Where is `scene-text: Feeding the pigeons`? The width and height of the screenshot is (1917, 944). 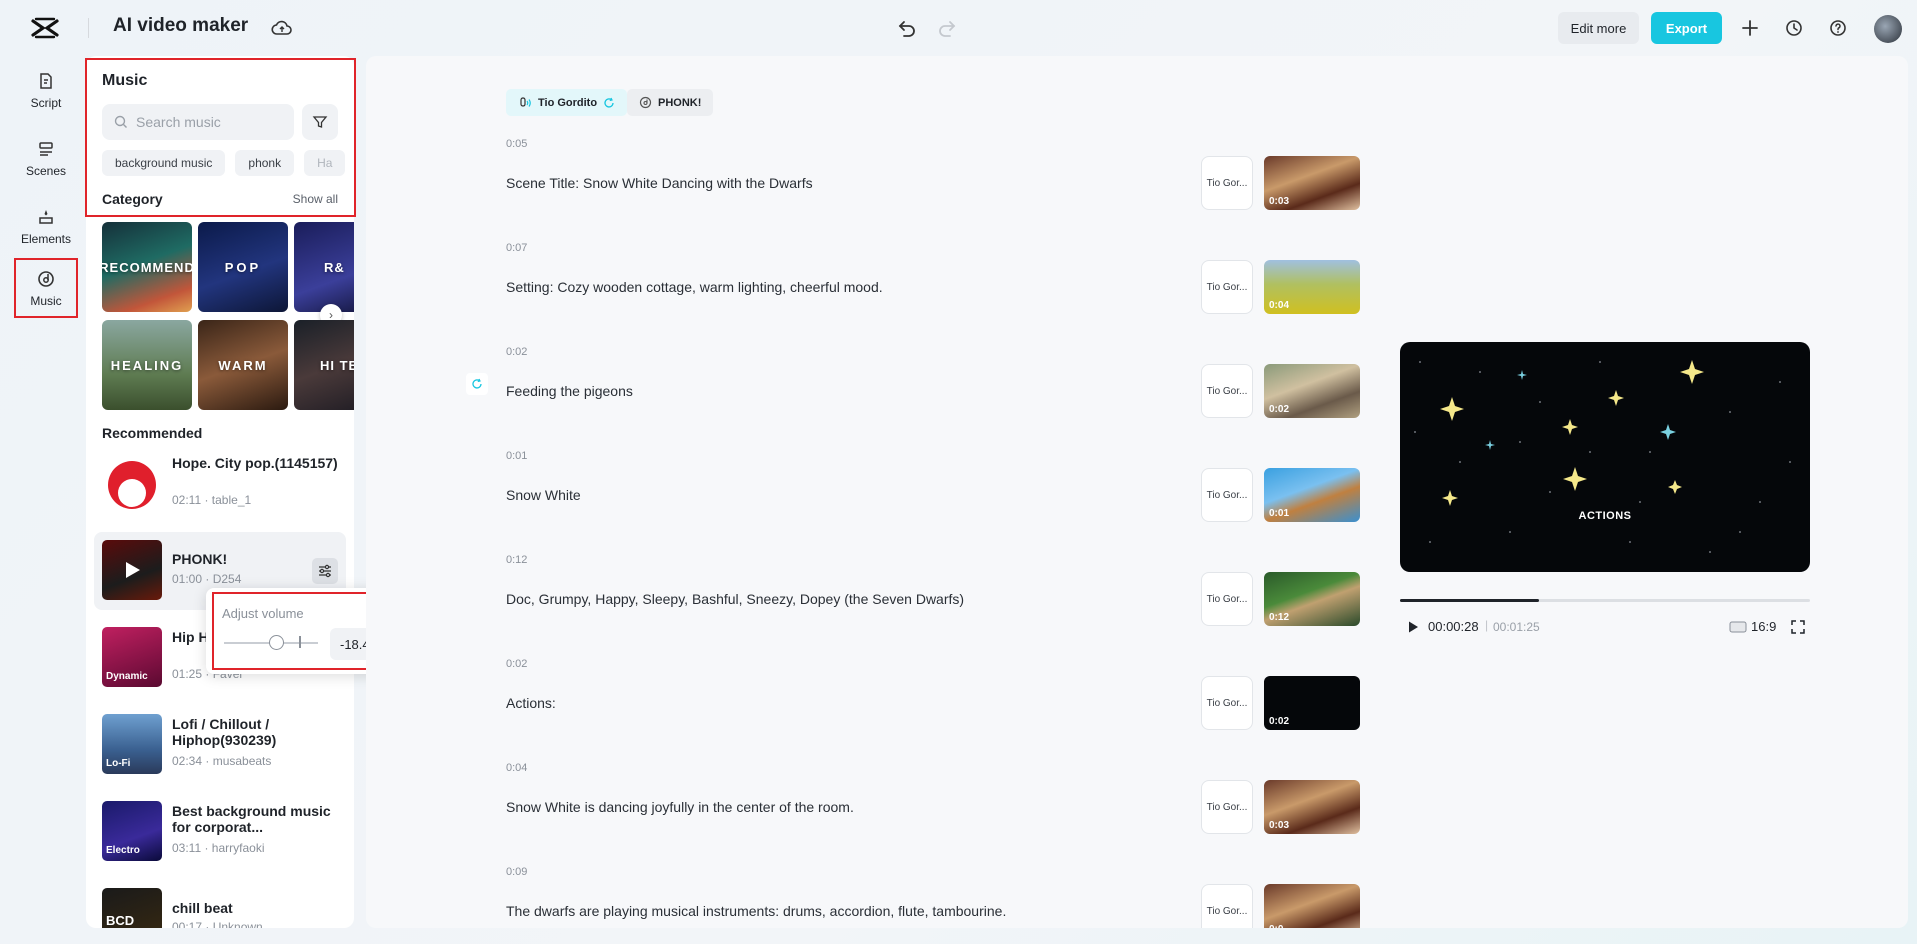 scene-text: Feeding the pigeons is located at coordinates (569, 391).